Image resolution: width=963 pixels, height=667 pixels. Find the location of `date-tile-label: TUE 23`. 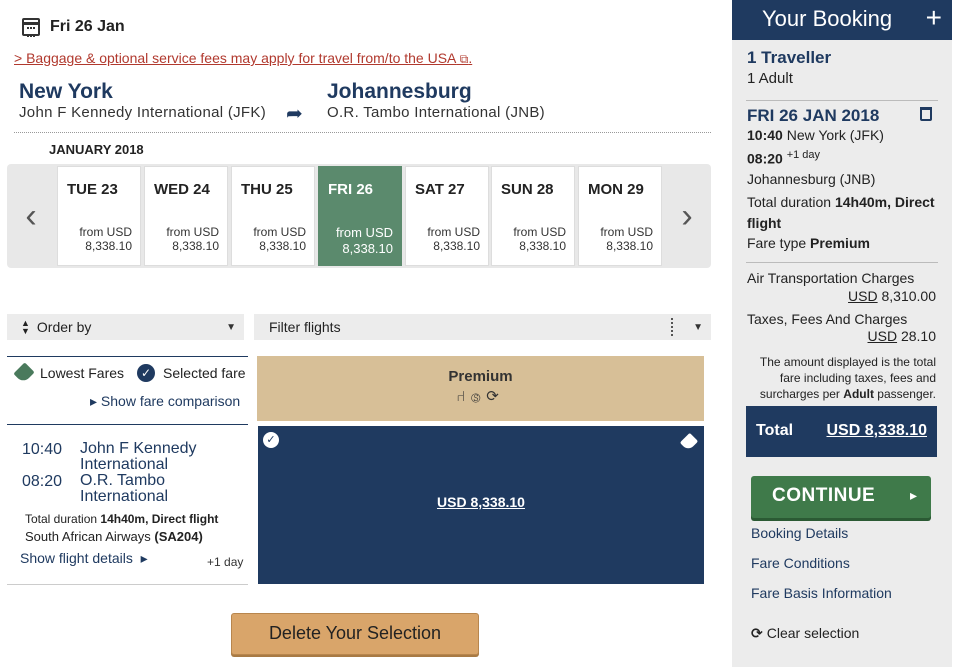

date-tile-label: TUE 23 is located at coordinates (92, 189).